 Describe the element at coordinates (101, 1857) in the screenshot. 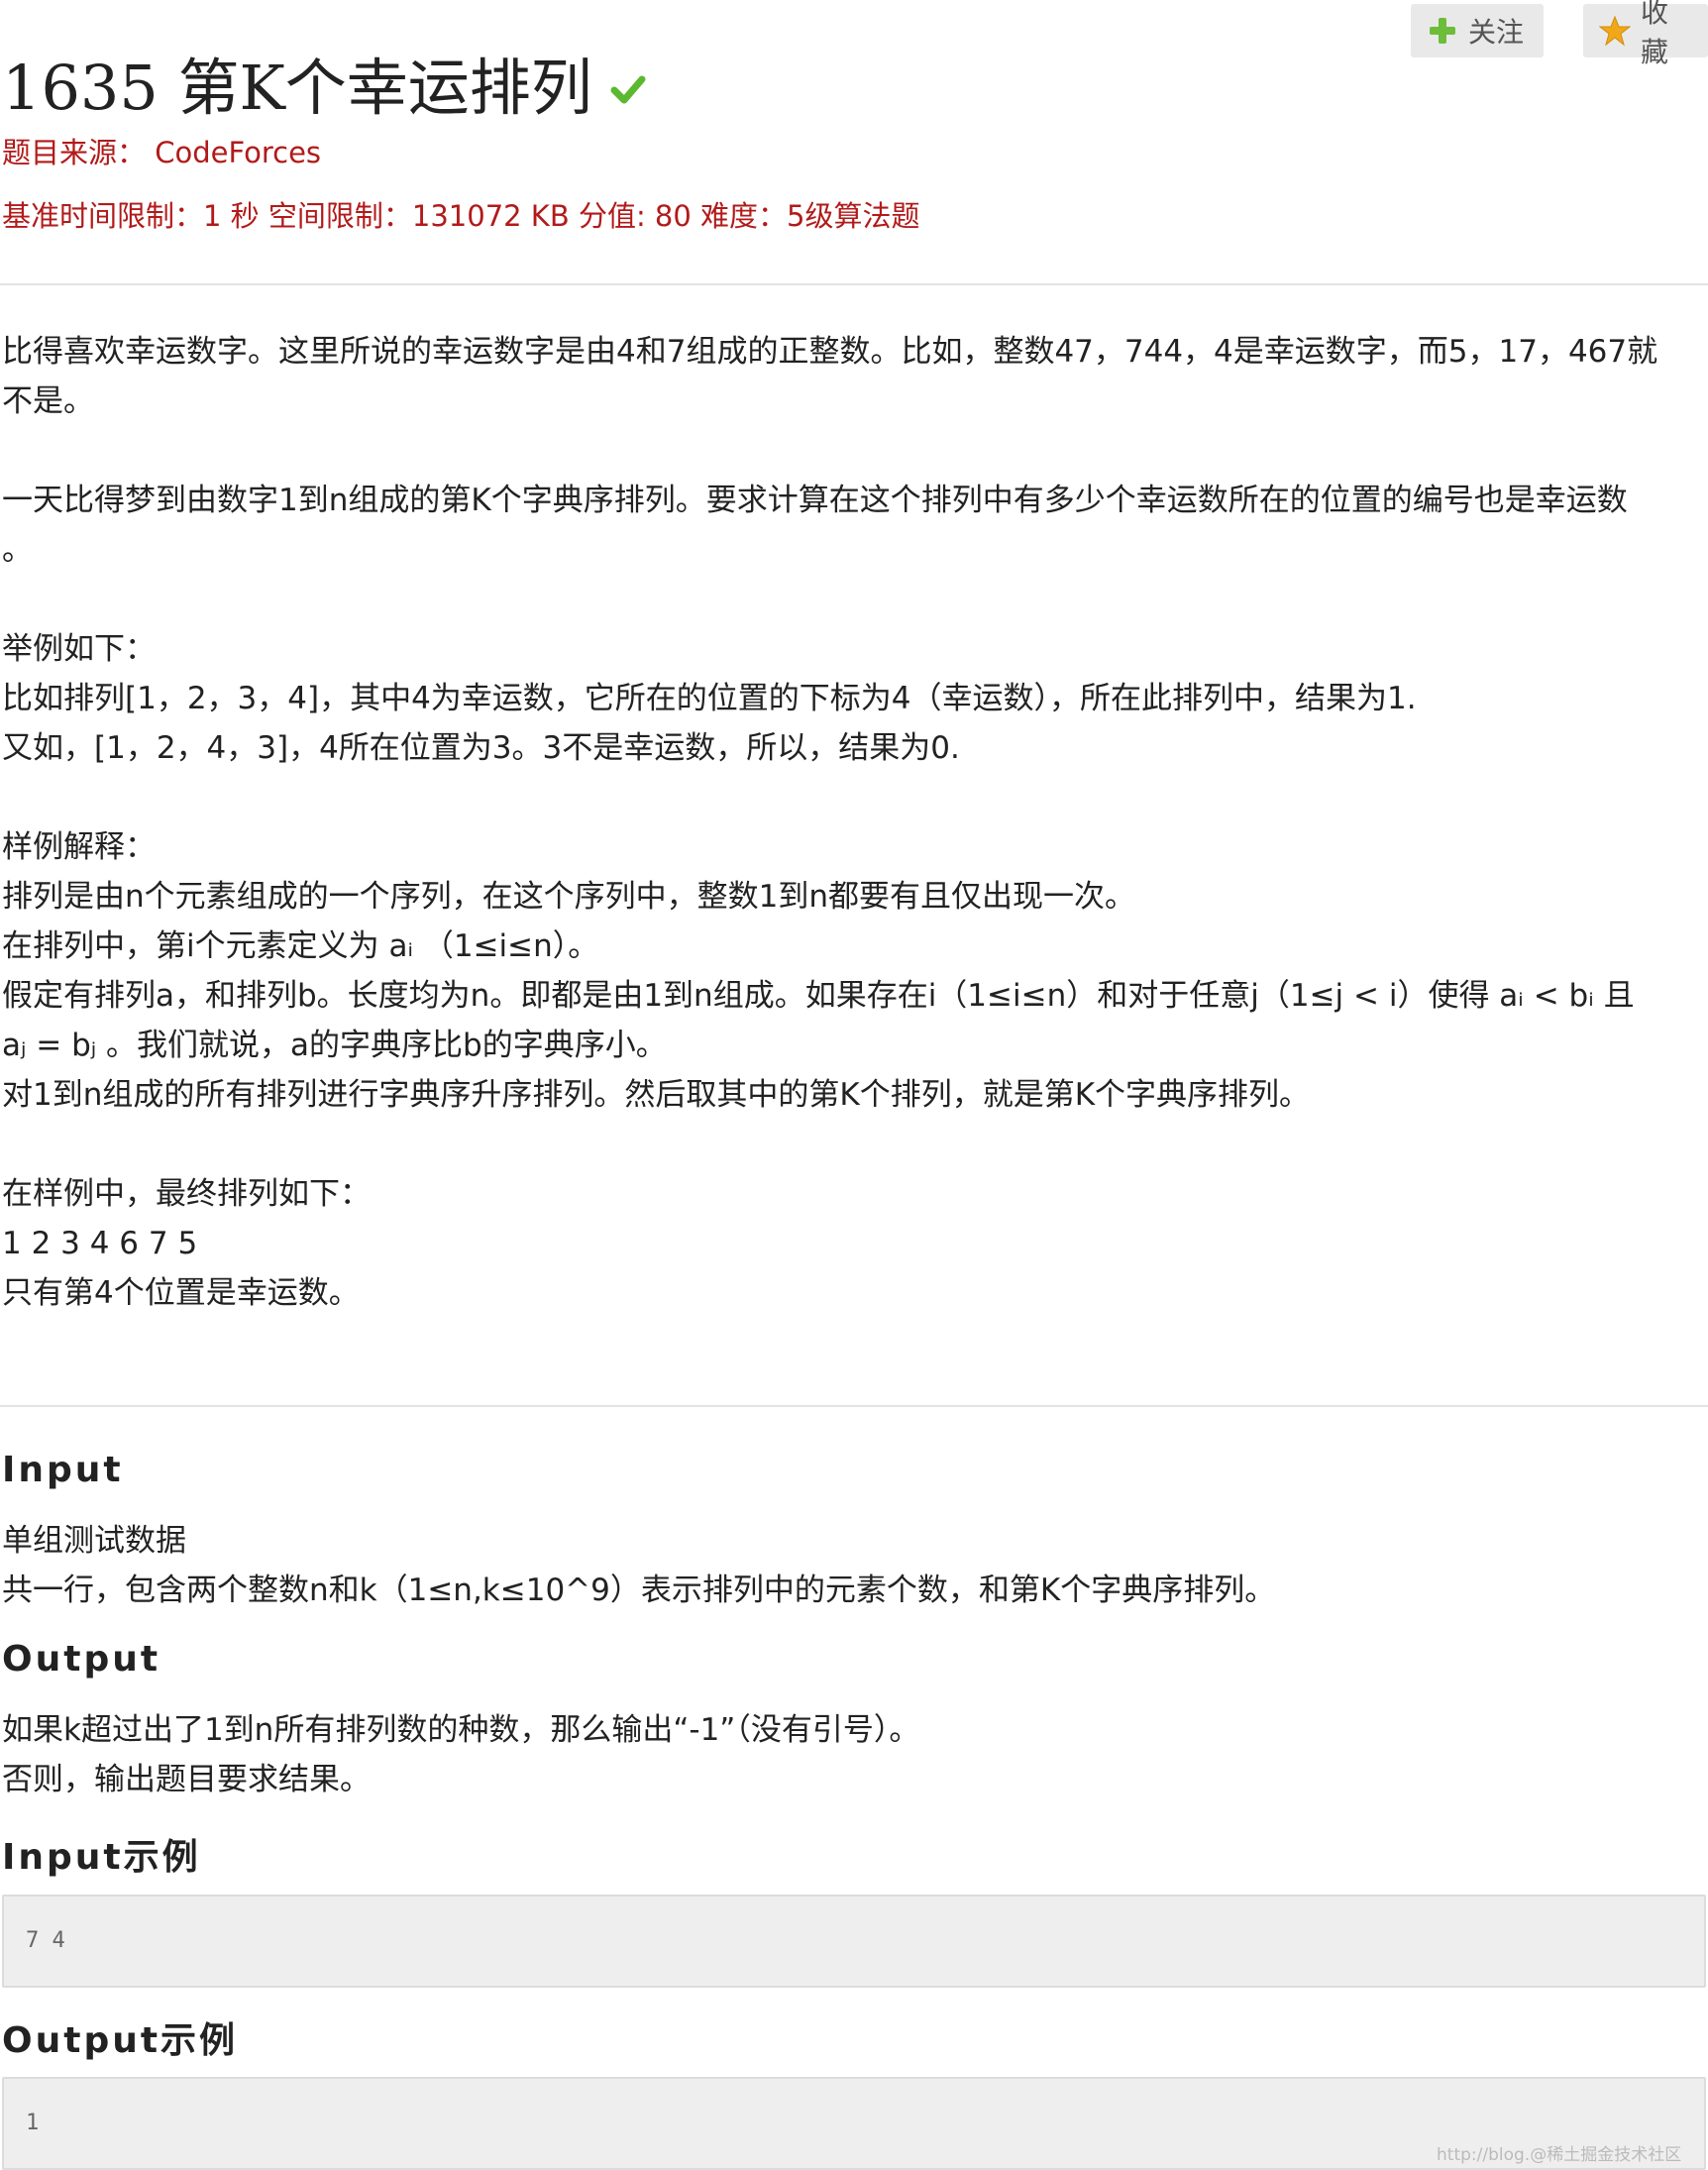

I see `sample-input-title: Input示例` at that location.